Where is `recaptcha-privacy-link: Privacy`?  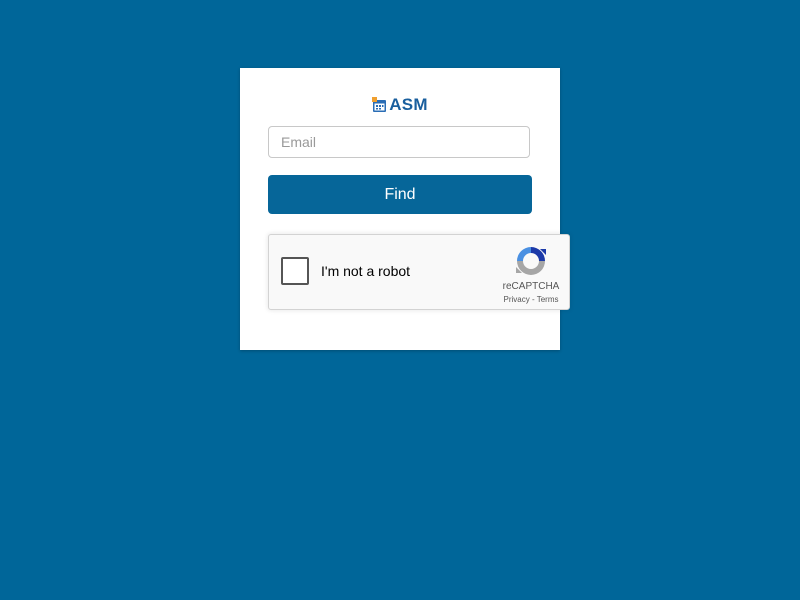
recaptcha-privacy-link: Privacy is located at coordinates (517, 299).